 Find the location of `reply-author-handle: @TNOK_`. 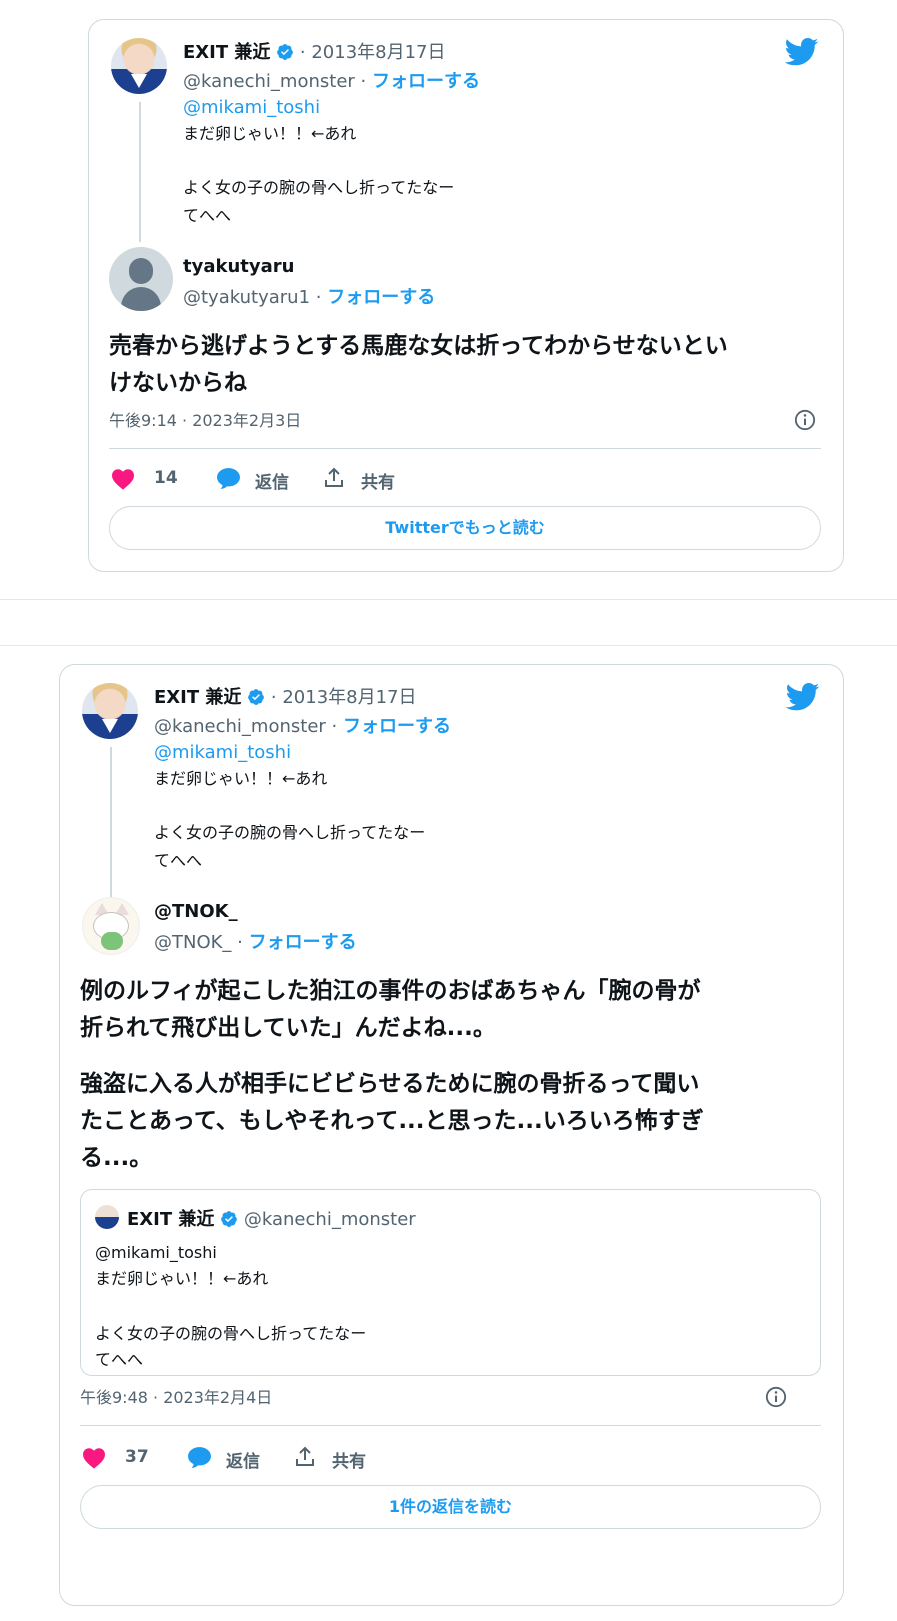

reply-author-handle: @TNOK_ is located at coordinates (192, 942).